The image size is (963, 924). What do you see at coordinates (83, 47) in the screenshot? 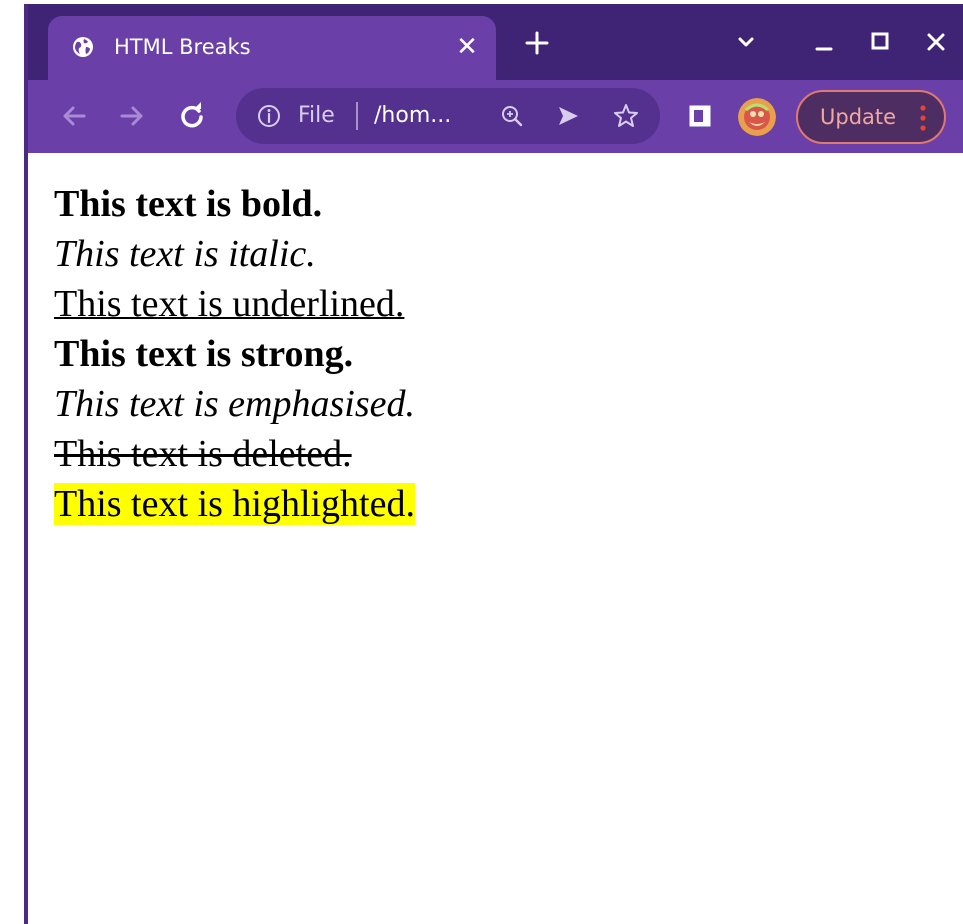
I see `globe-icon` at bounding box center [83, 47].